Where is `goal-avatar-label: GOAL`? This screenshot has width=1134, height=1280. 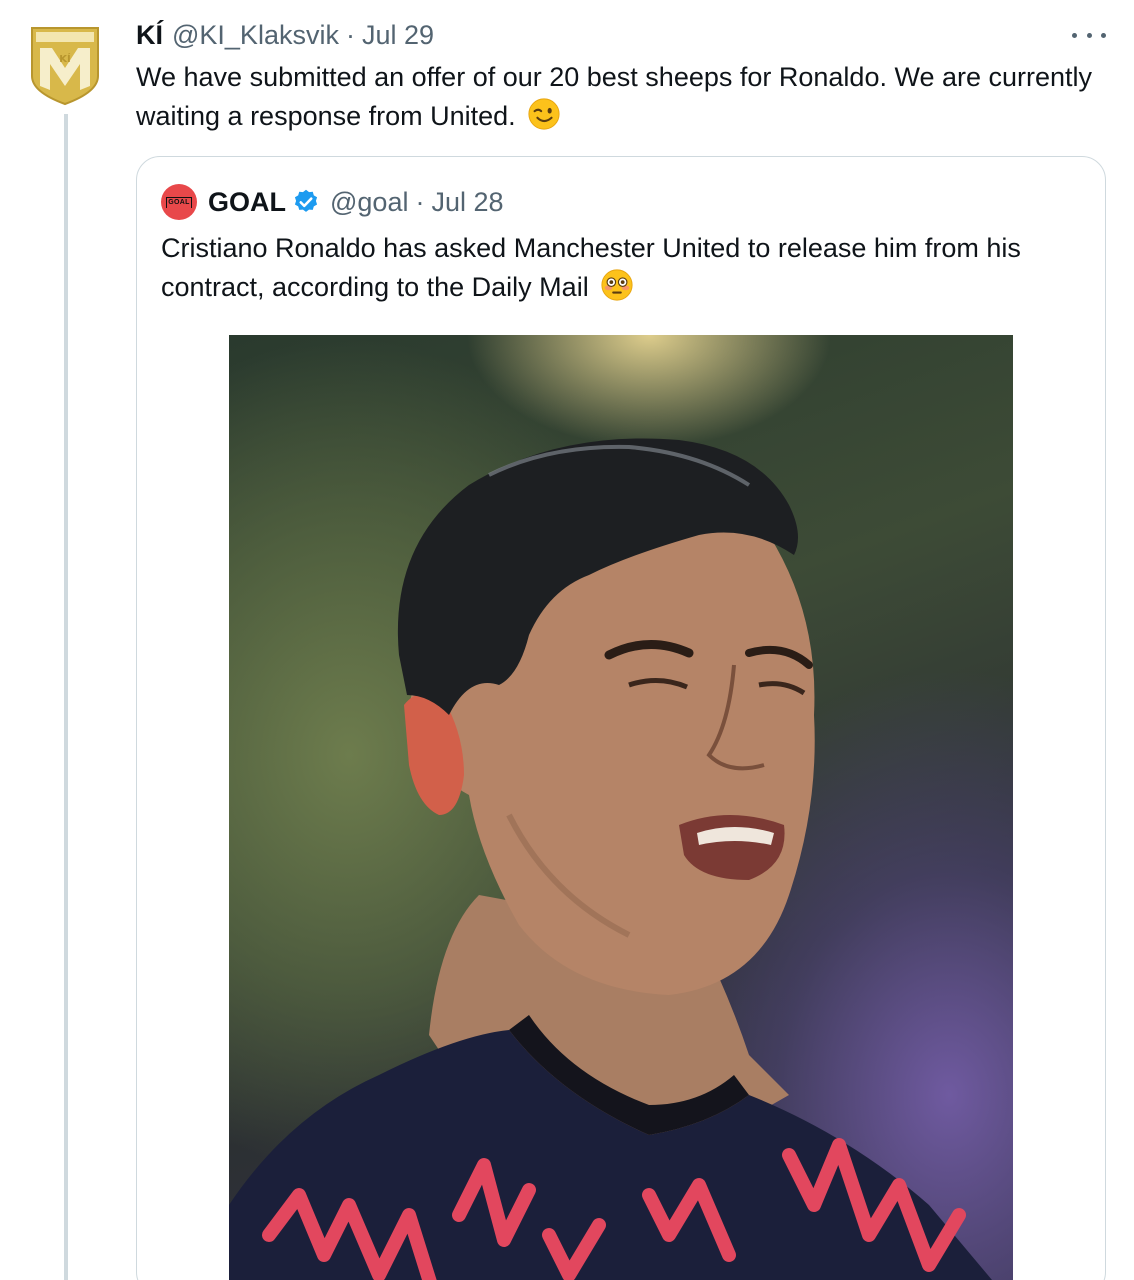
goal-avatar-label: GOAL is located at coordinates (179, 202).